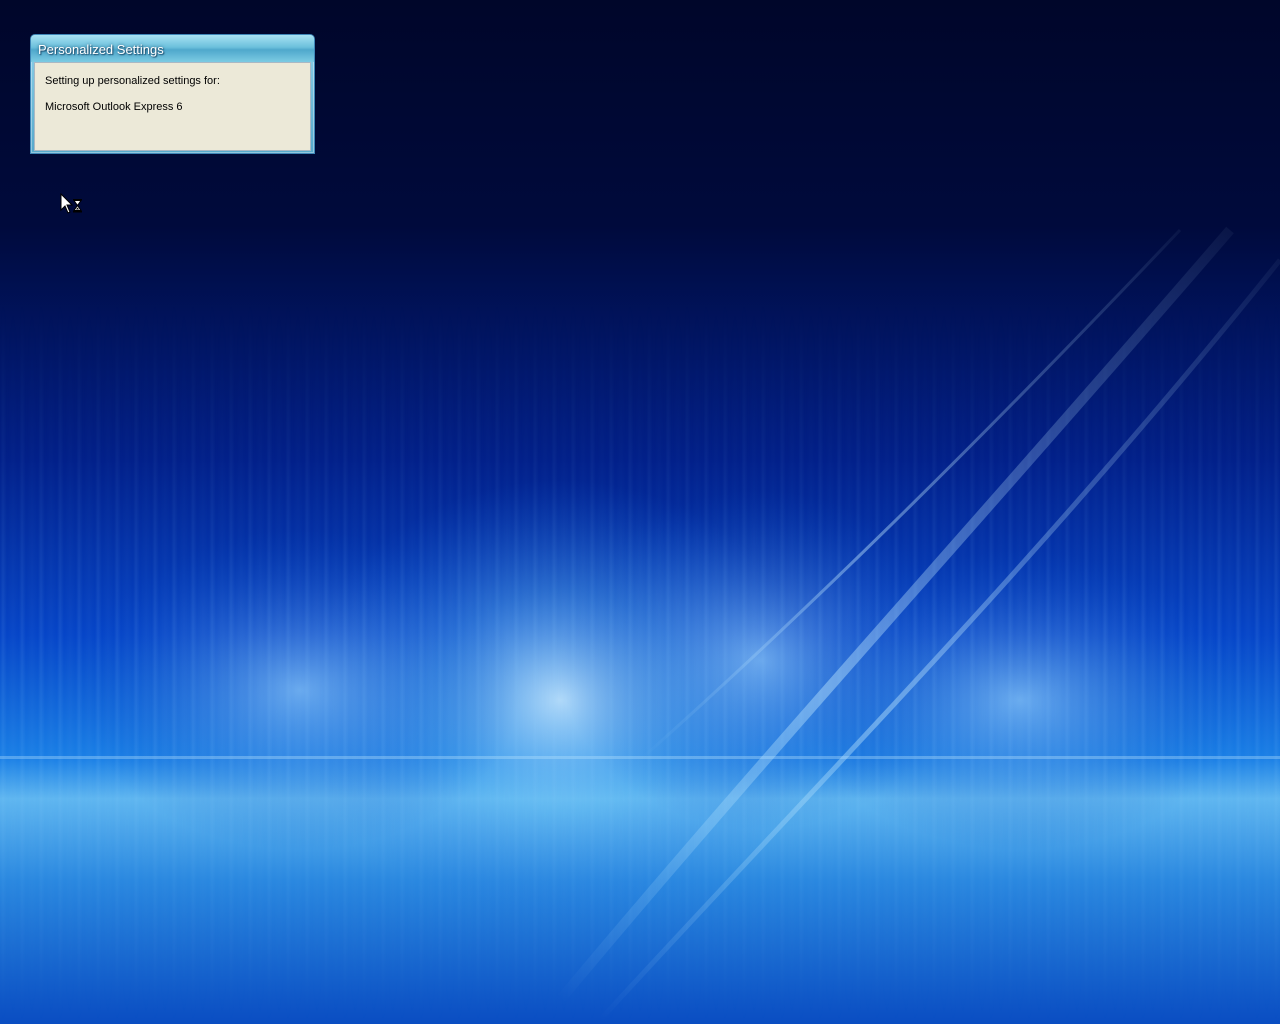 The width and height of the screenshot is (1280, 1024). What do you see at coordinates (71, 203) in the screenshot?
I see `busy-arrow-icon` at bounding box center [71, 203].